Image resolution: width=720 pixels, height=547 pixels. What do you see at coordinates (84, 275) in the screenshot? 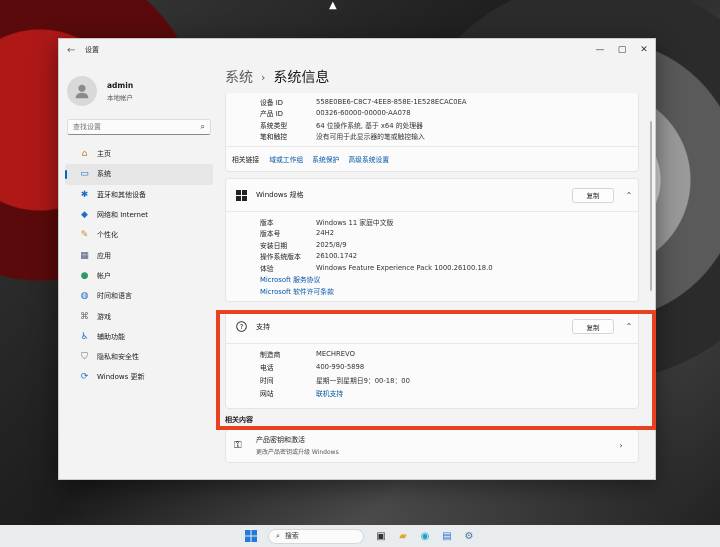
I see `account-icon: ●` at bounding box center [84, 275].